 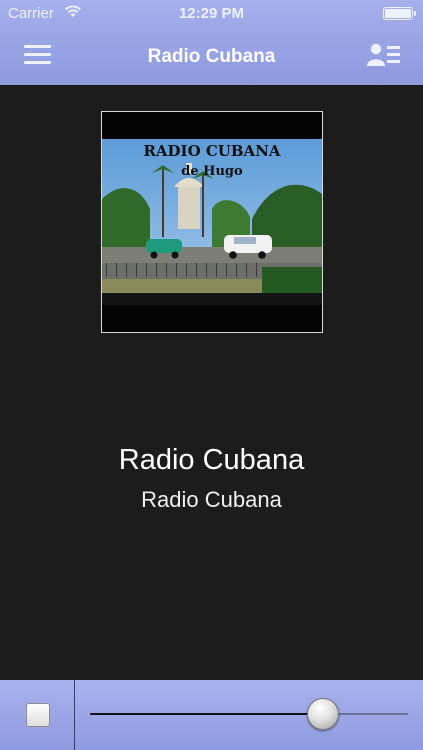 I want to click on volume-thumb, so click(x=323, y=714).